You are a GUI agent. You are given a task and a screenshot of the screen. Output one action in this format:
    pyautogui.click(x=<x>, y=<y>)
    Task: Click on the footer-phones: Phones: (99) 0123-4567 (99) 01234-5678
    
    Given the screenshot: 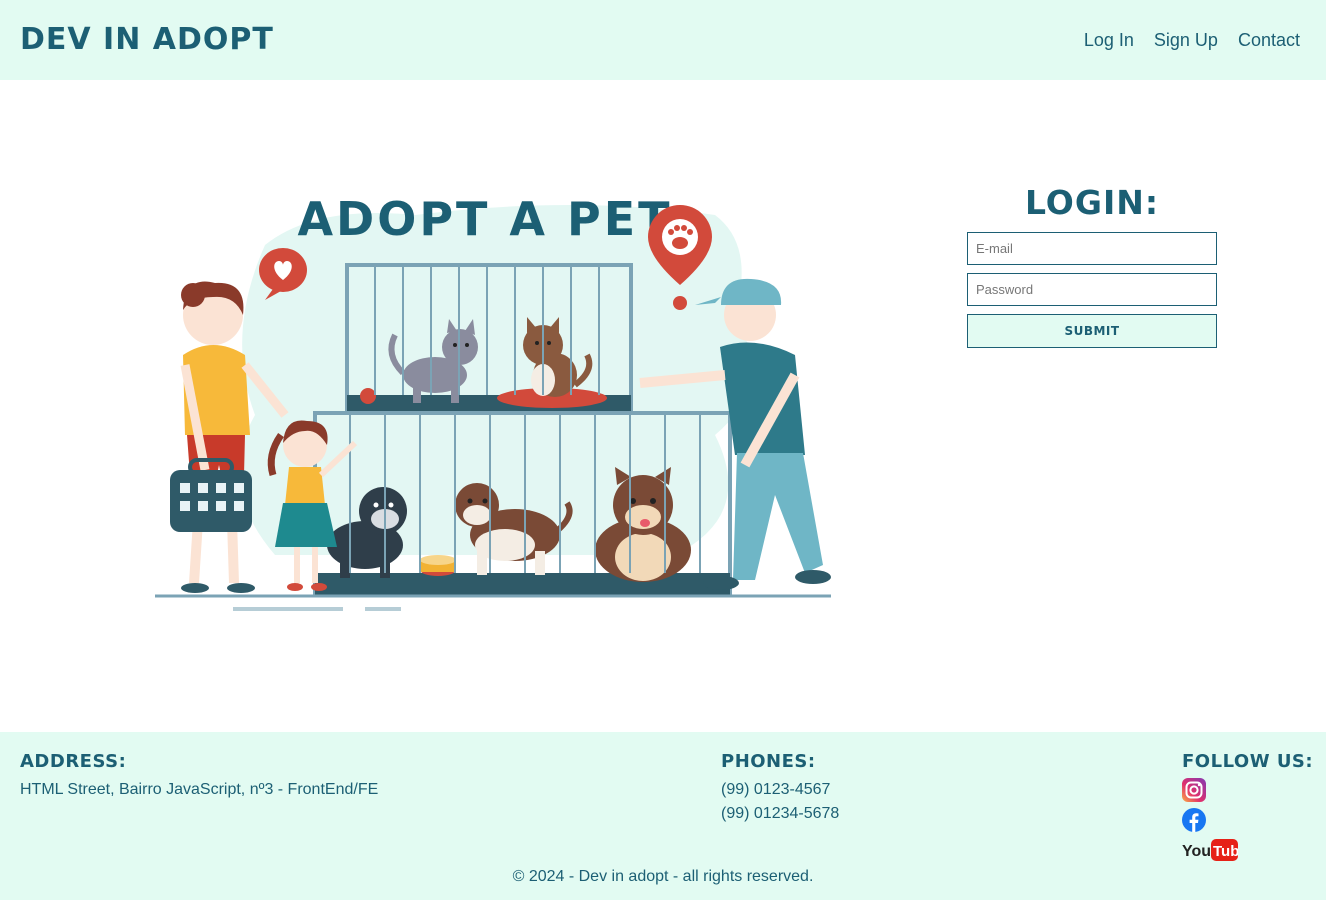 What is the action you would take?
    pyautogui.click(x=780, y=788)
    